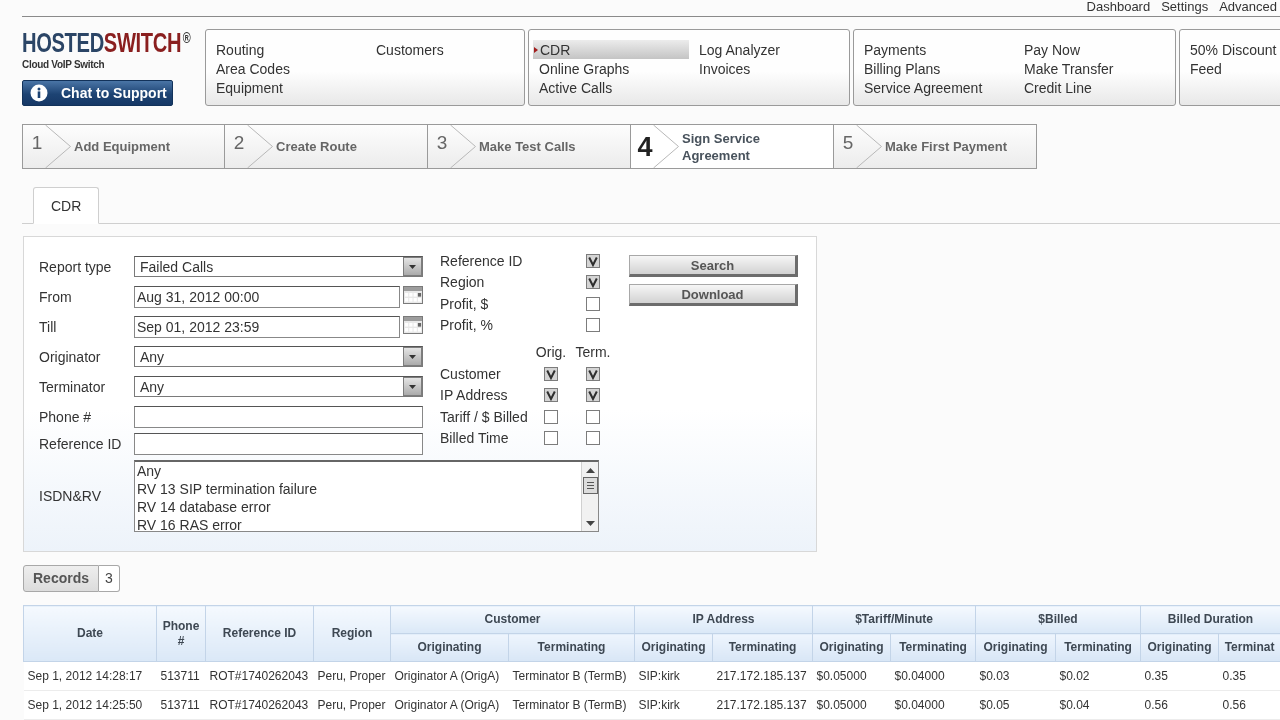 This screenshot has width=1280, height=720. I want to click on column-header: Date, so click(90, 633).